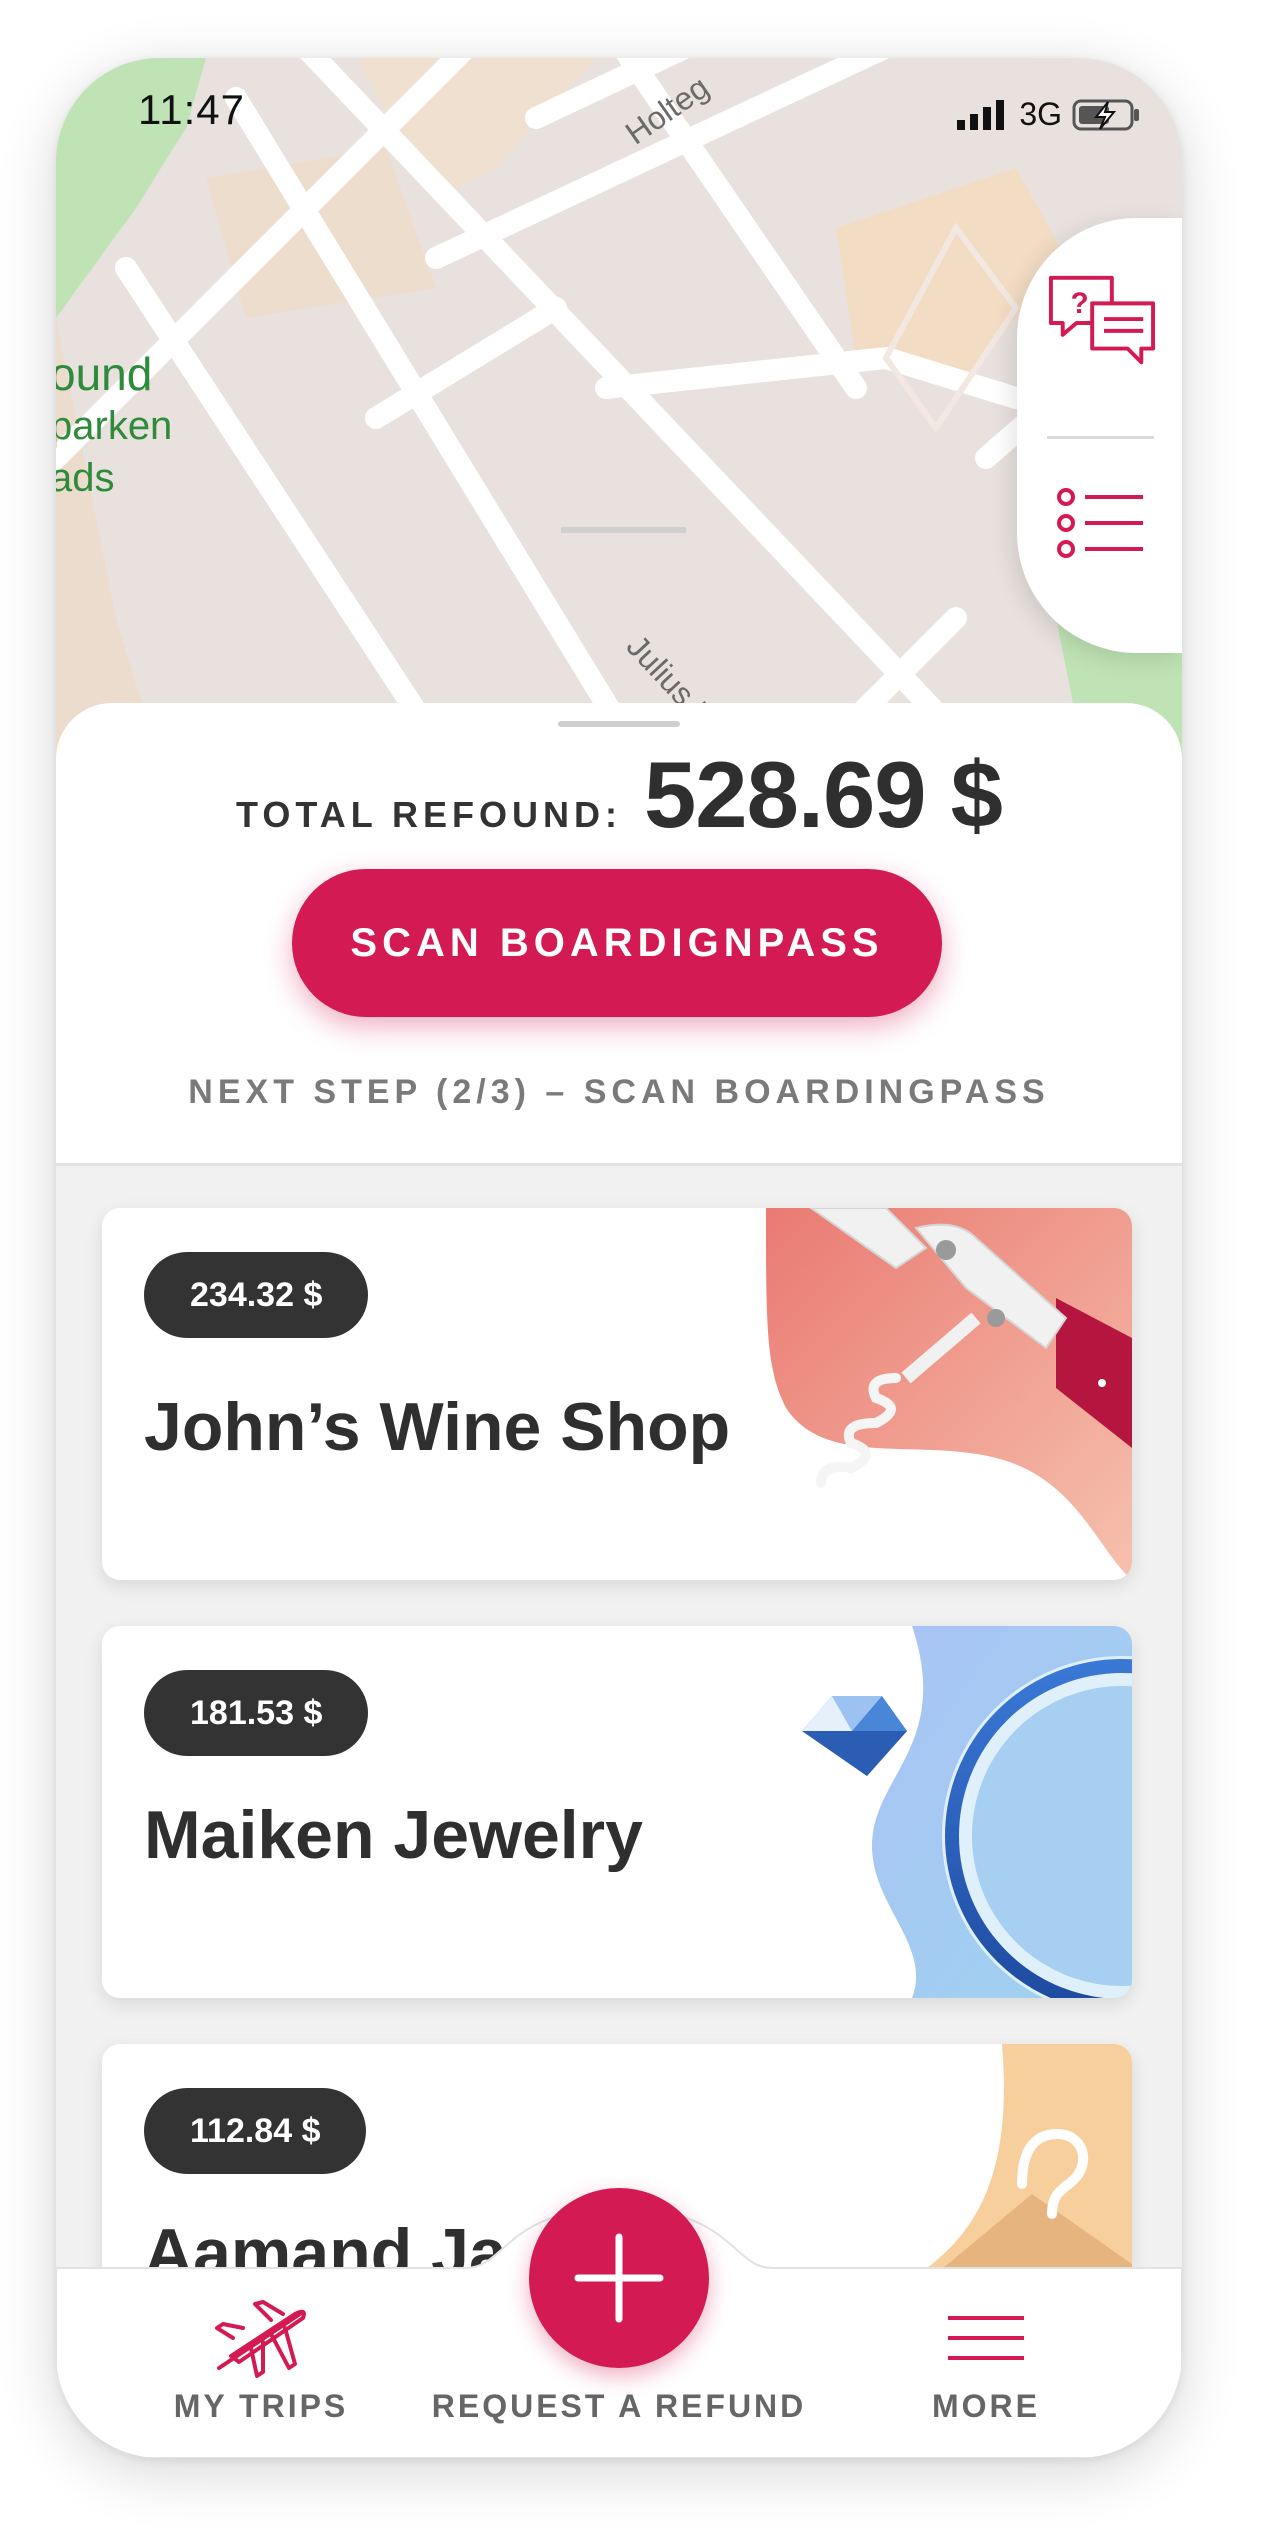 Image resolution: width=1262 pixels, height=2538 pixels. I want to click on diamond-ring-illustration, so click(967, 1812).